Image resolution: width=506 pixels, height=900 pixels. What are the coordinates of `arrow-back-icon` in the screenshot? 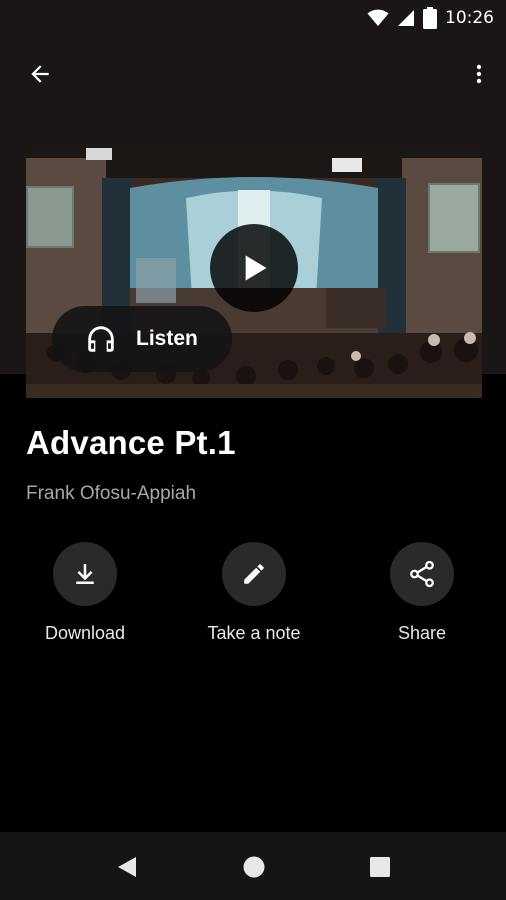 It's located at (40, 74).